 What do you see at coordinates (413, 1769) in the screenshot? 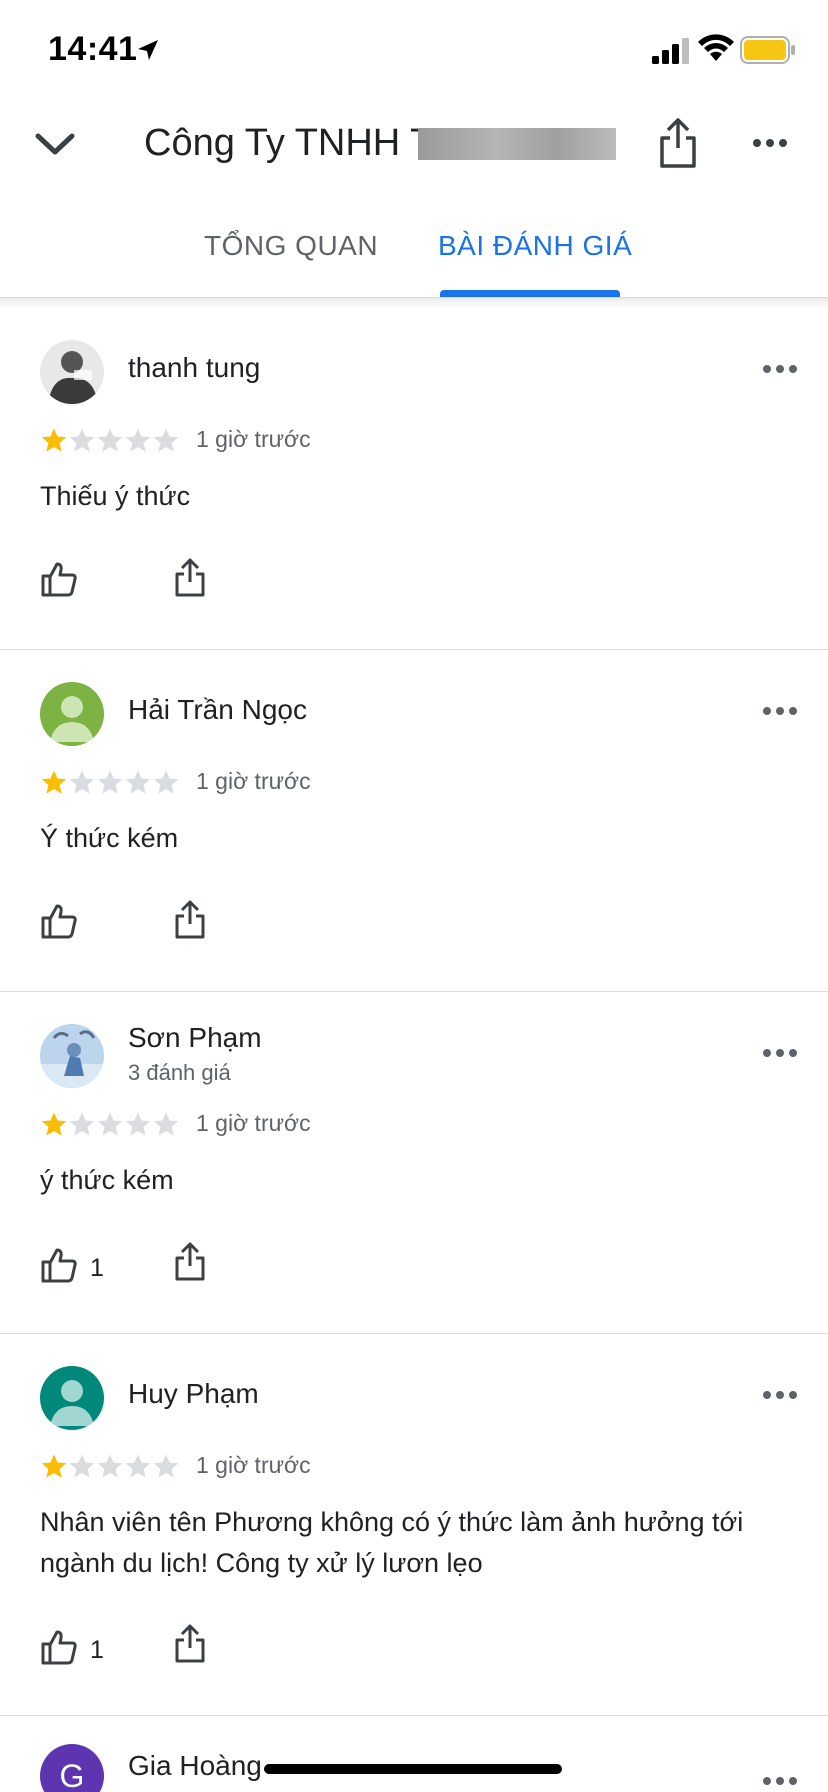
I see `home-indicator` at bounding box center [413, 1769].